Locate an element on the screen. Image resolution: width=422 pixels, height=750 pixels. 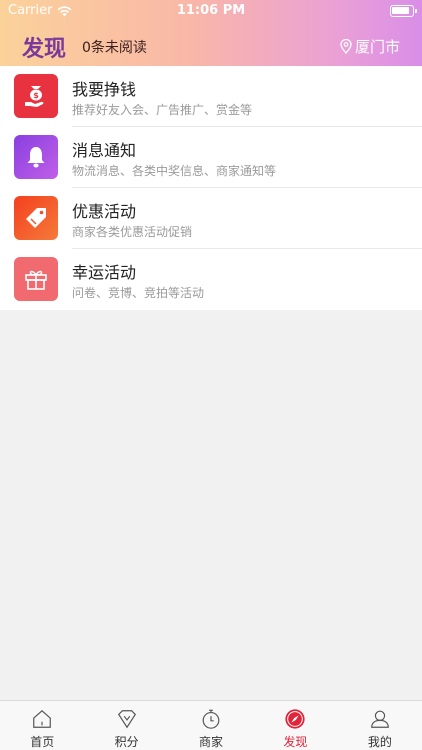
status-time: 11:06 PM is located at coordinates (211, 10).